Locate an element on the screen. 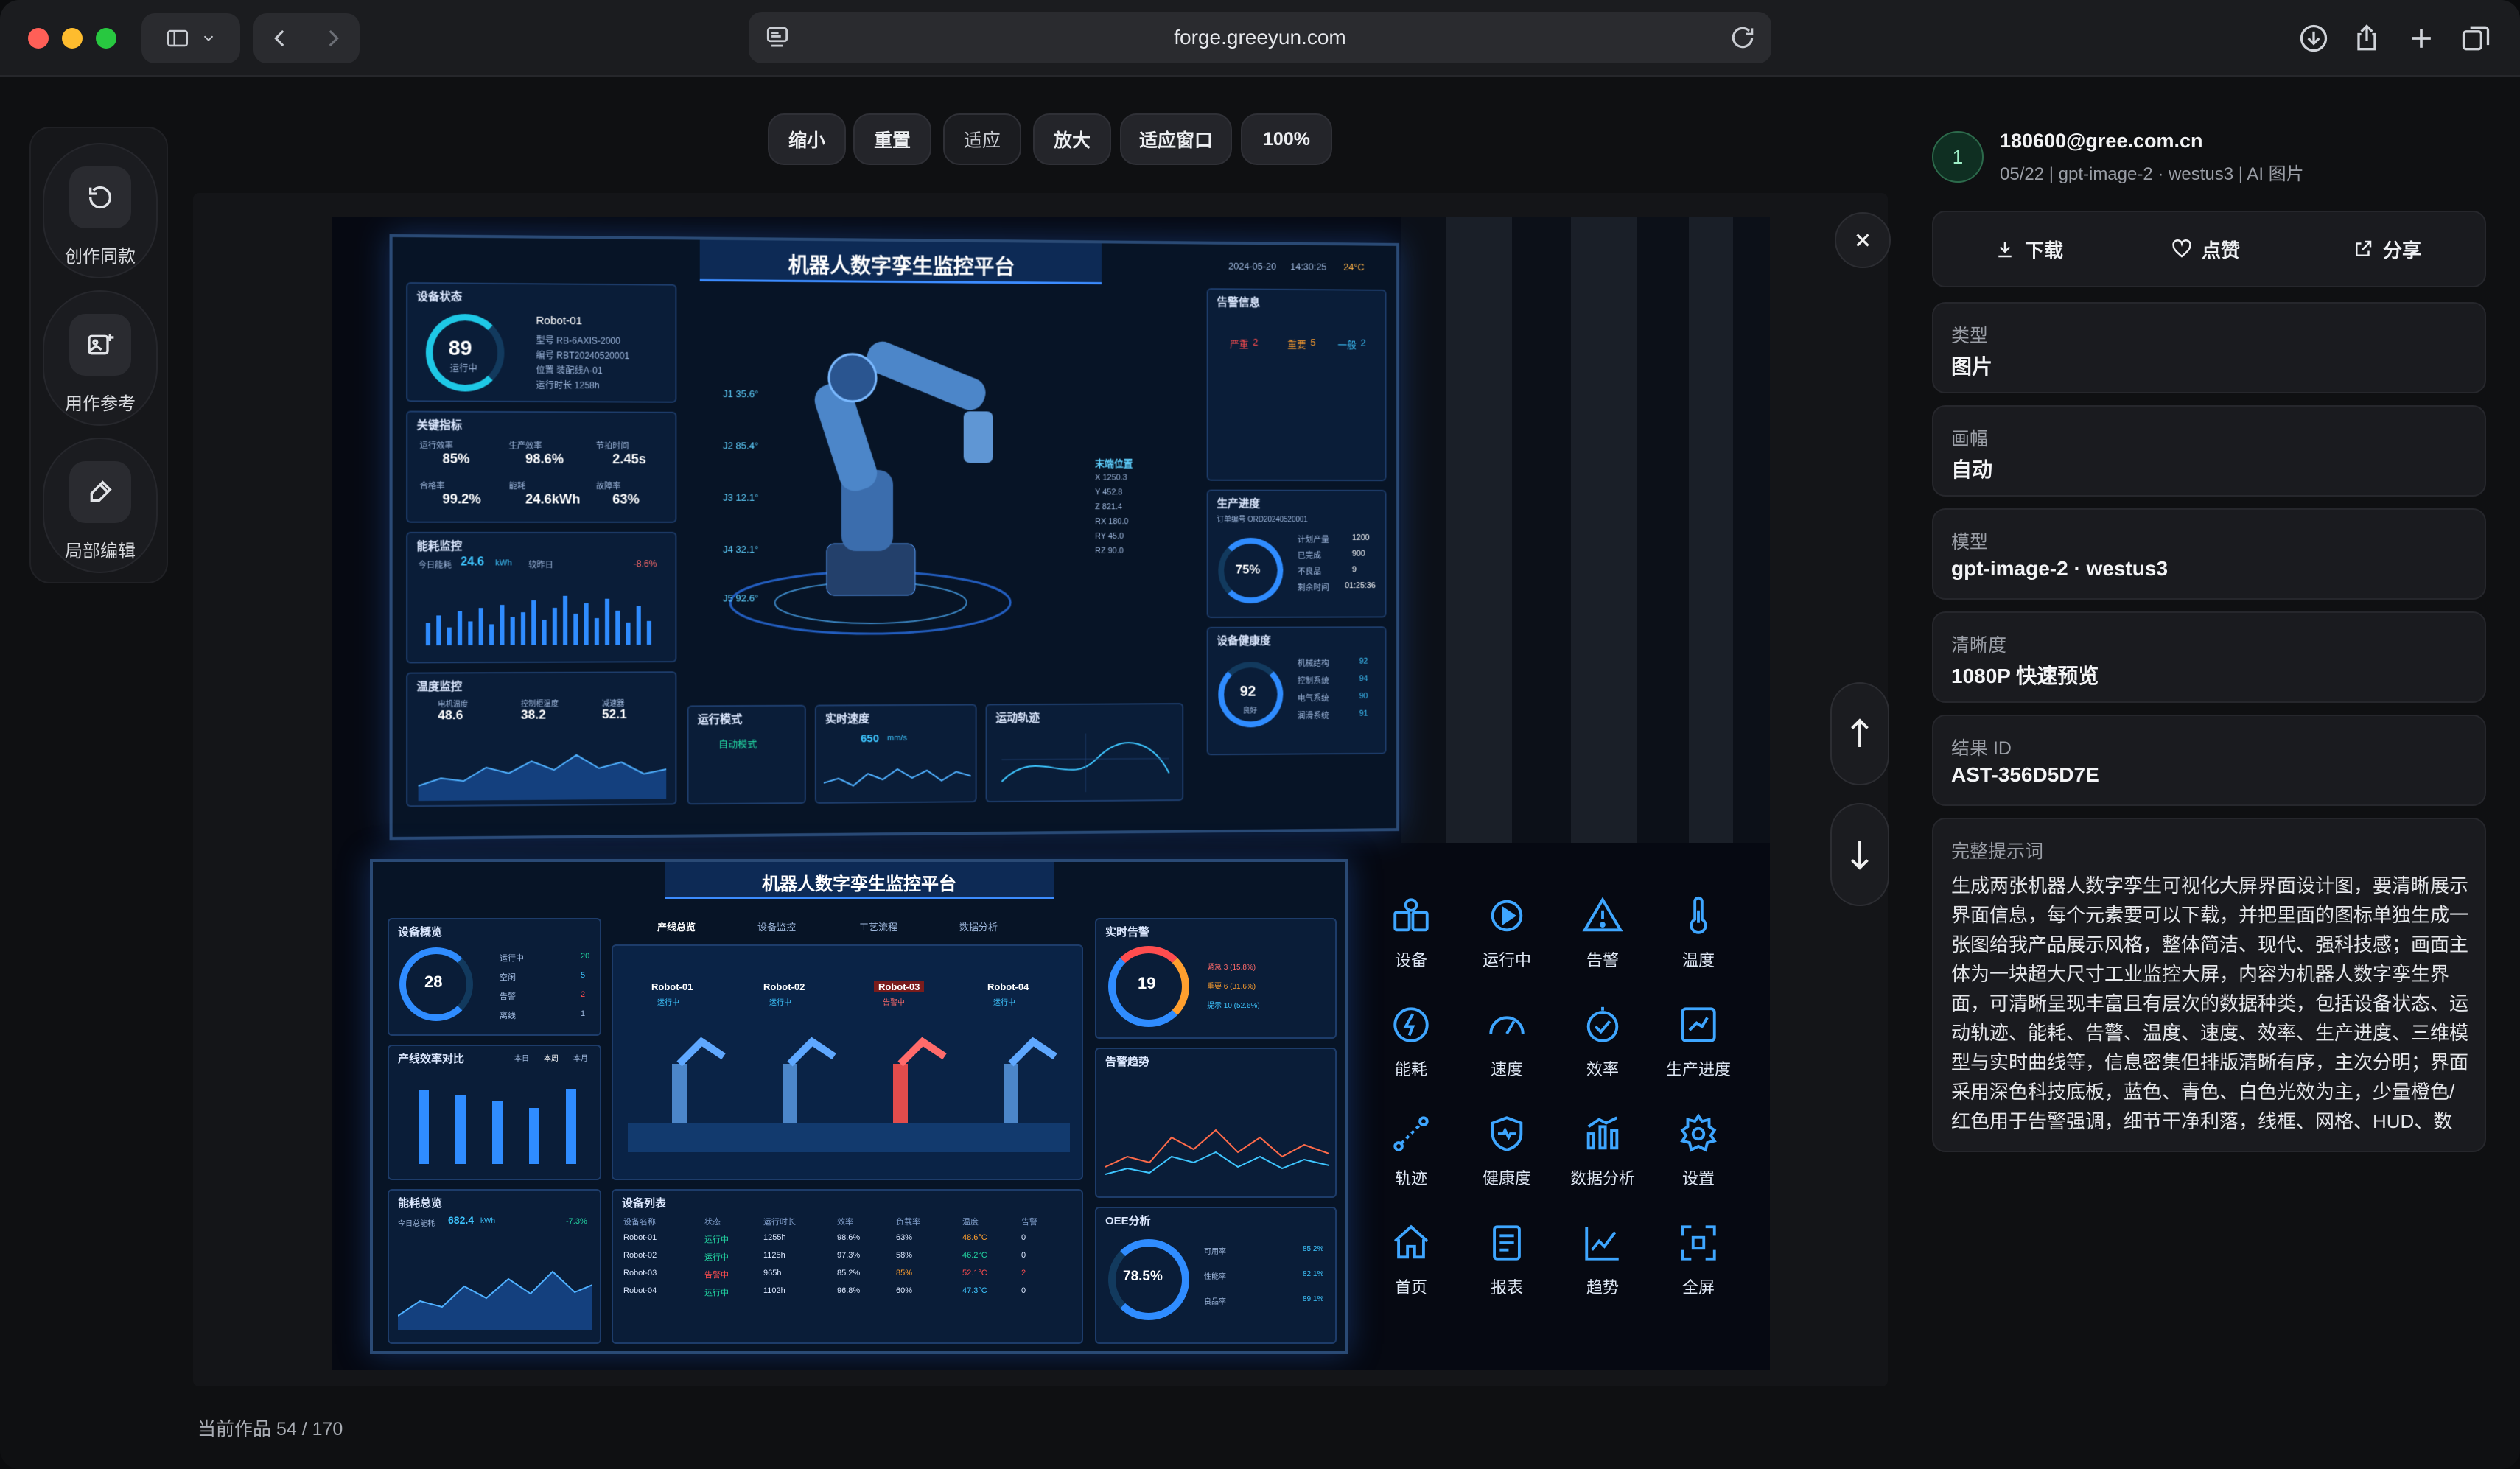 Image resolution: width=2520 pixels, height=1469 pixels. panel-title: 能耗监控 is located at coordinates (439, 546).